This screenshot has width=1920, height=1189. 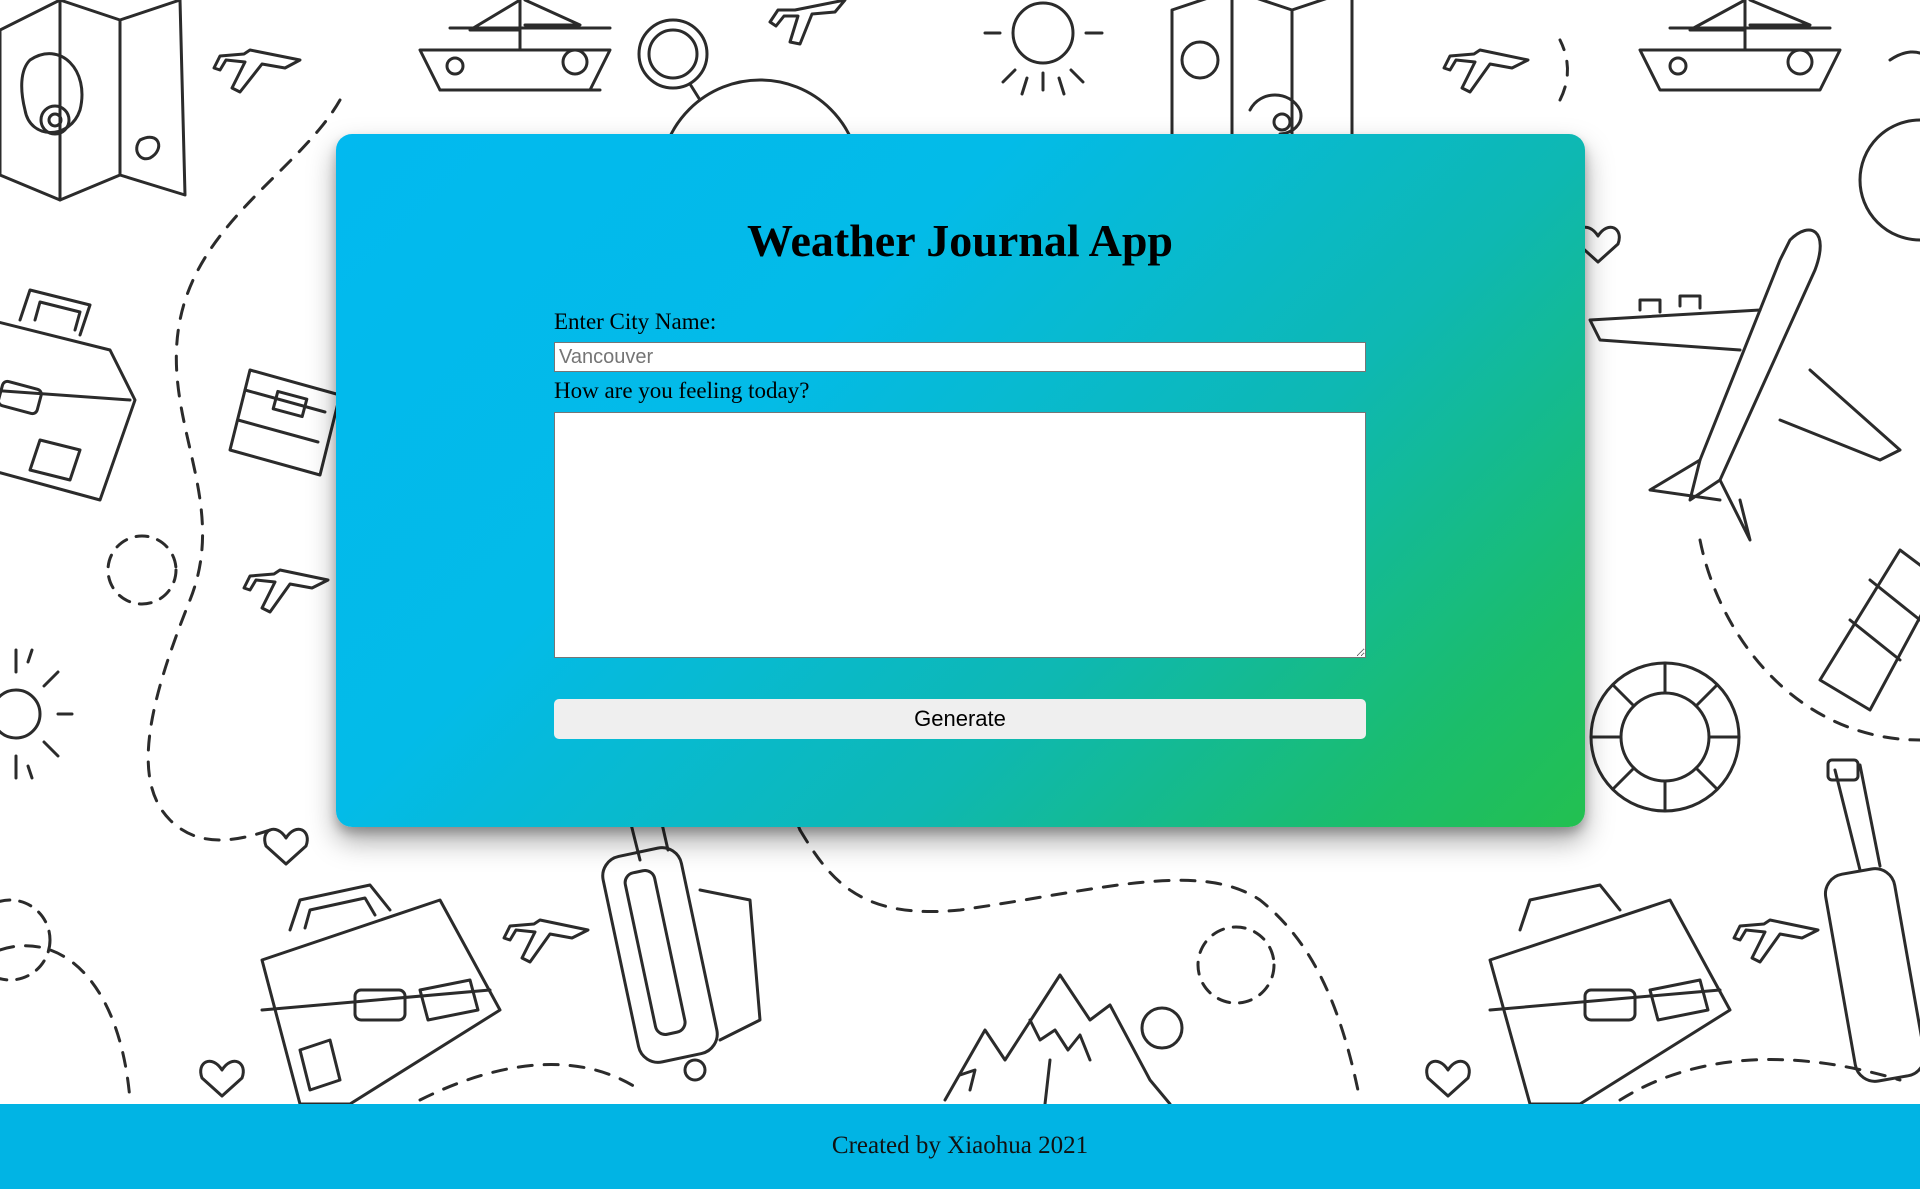 What do you see at coordinates (960, 719) in the screenshot?
I see `generate-button: Generate` at bounding box center [960, 719].